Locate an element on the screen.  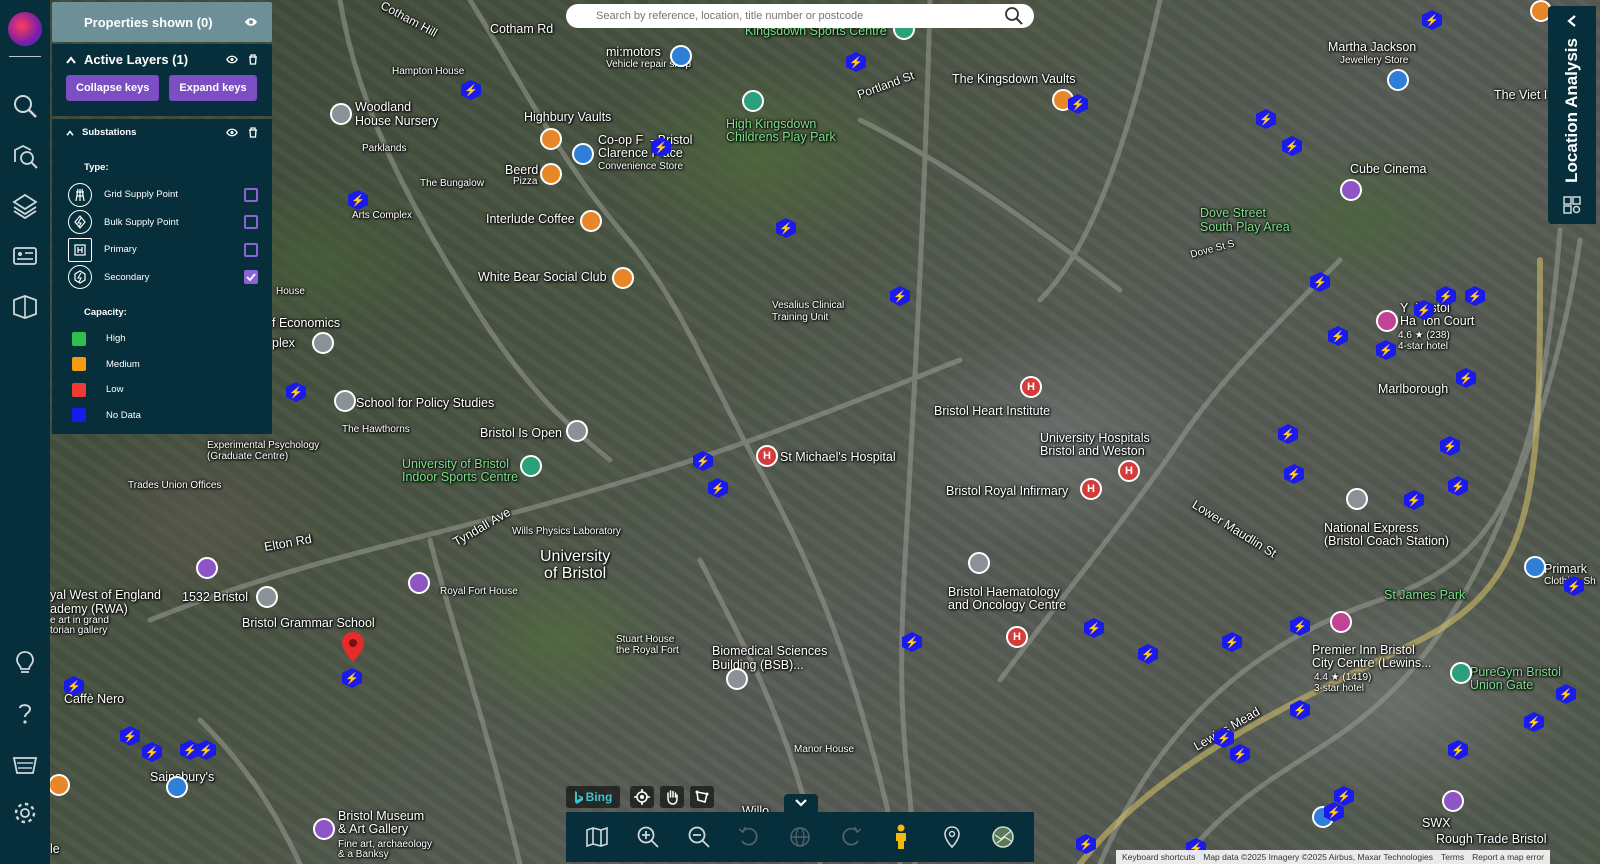
cafe-pin is located at coordinates (59, 785).